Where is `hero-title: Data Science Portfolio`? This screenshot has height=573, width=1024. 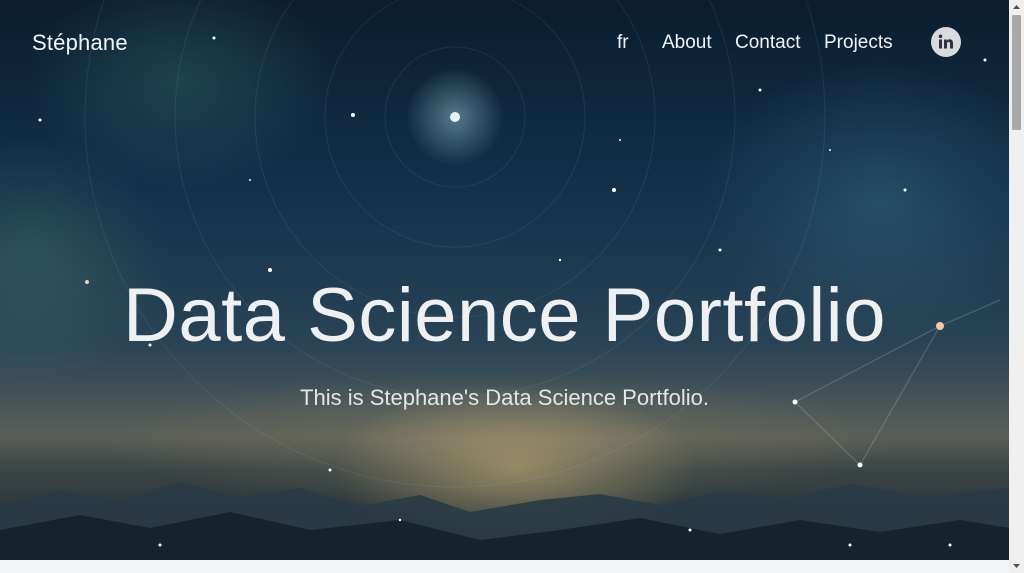 hero-title: Data Science Portfolio is located at coordinates (504, 315).